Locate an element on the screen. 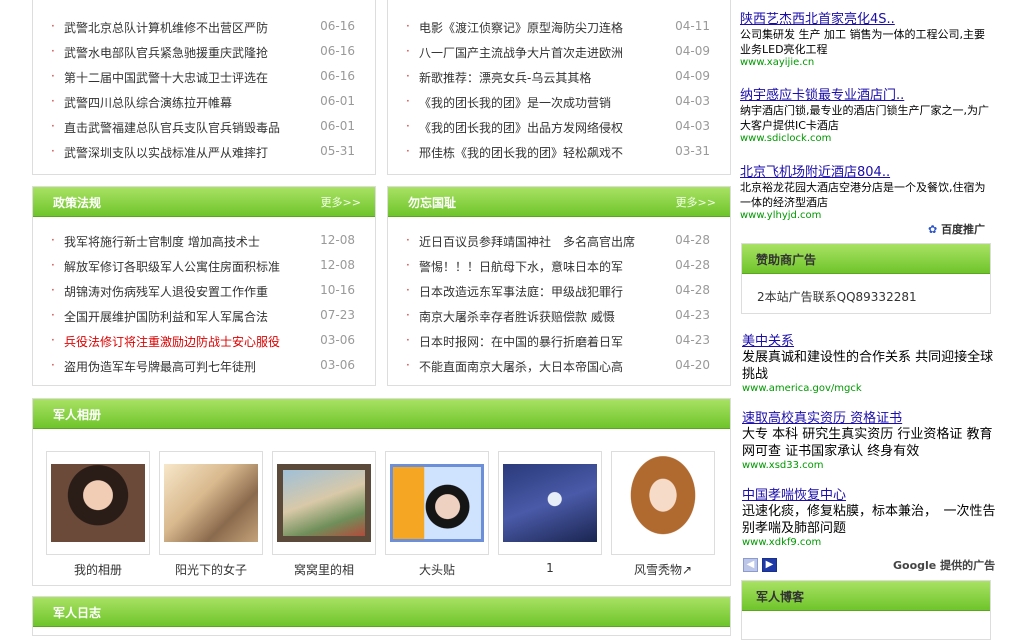 The height and width of the screenshot is (640, 1030). photo-caption: 风雪秃物↗ is located at coordinates (663, 569).